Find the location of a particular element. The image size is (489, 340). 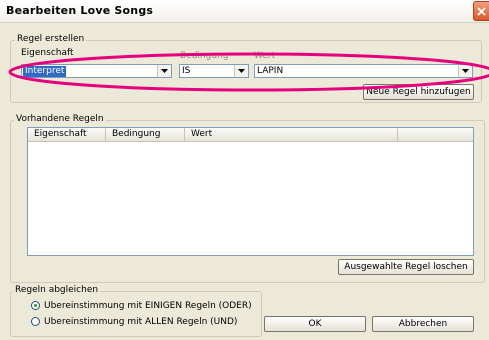

window-title: Bearbeiten Love Songs is located at coordinates (80, 10).